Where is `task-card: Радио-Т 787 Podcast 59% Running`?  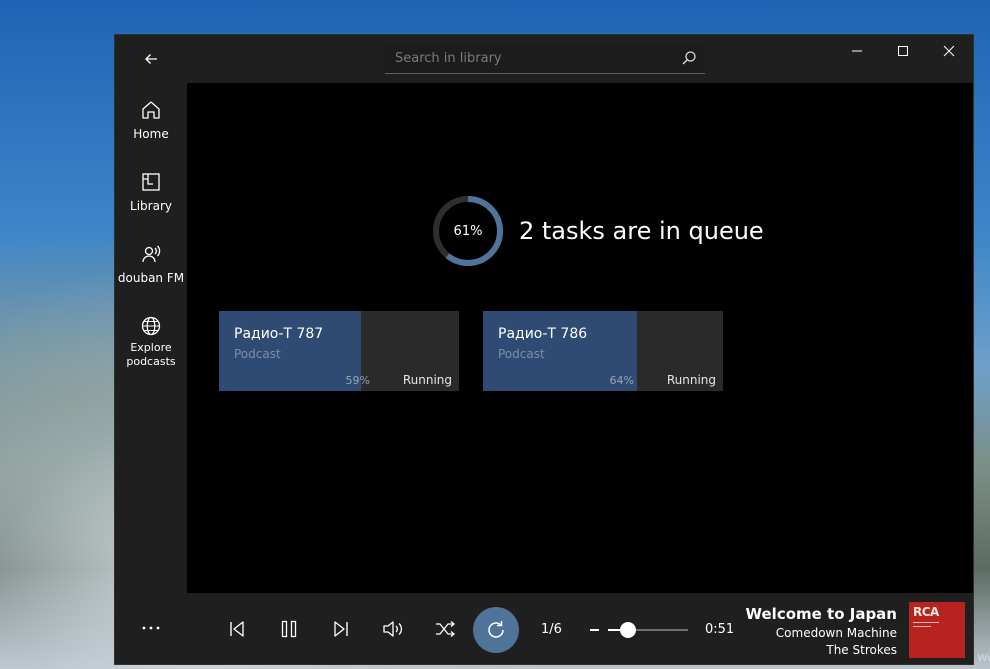 task-card: Радио-Т 787 Podcast 59% Running is located at coordinates (339, 351).